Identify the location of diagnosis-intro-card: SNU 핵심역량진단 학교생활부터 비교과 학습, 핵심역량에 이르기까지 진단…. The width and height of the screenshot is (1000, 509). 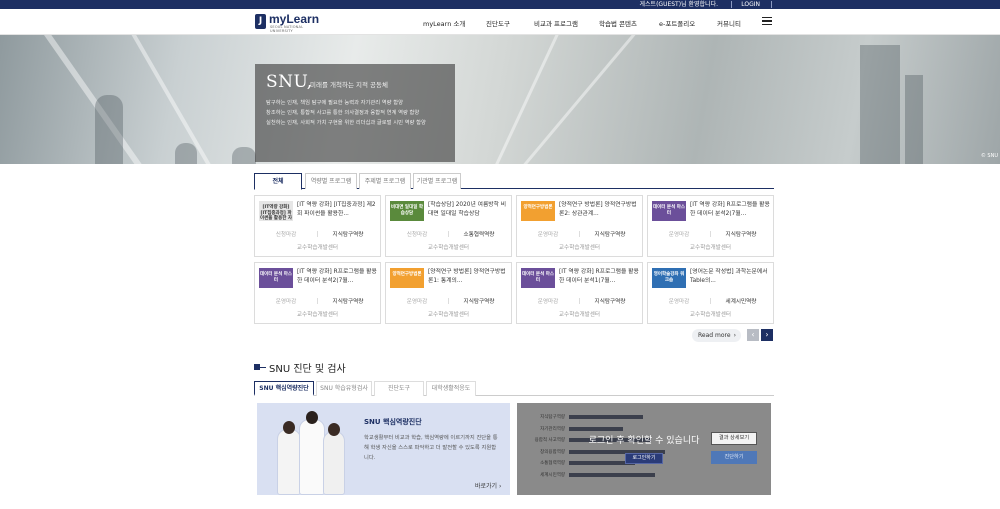
(383, 449).